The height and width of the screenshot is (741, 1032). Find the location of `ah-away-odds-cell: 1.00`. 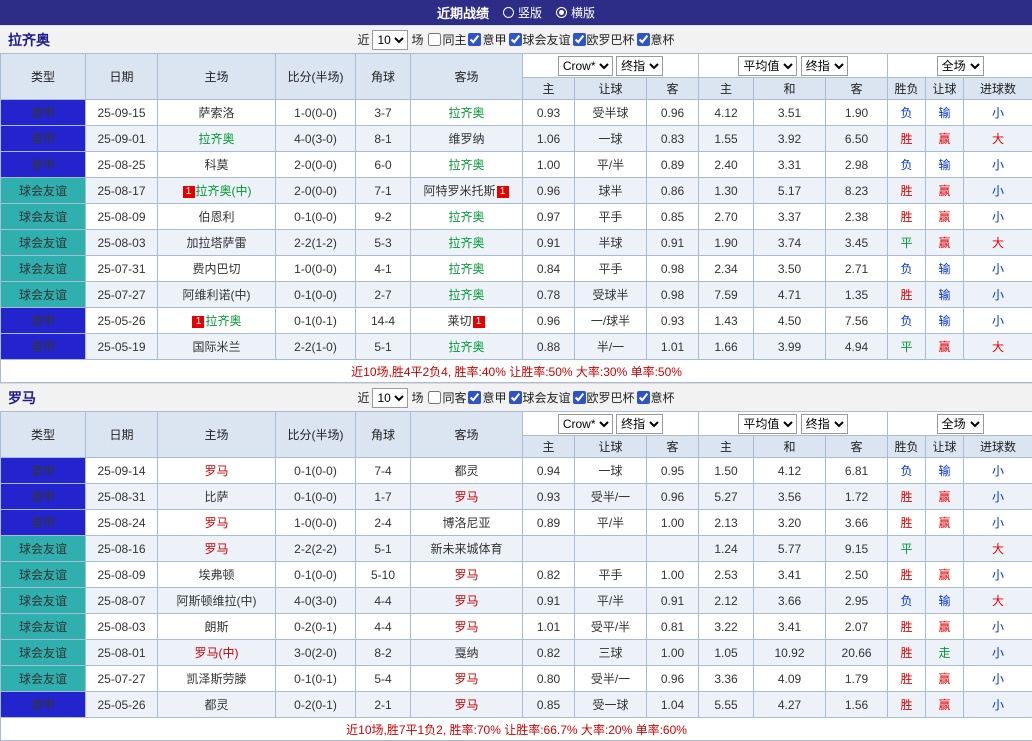

ah-away-odds-cell: 1.00 is located at coordinates (673, 575).